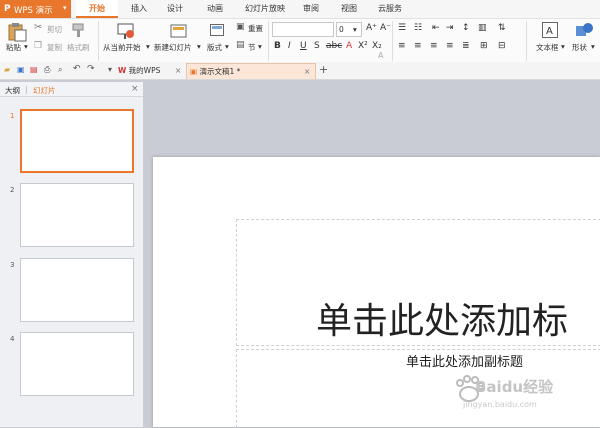 Image resolution: width=600 pixels, height=428 pixels. What do you see at coordinates (144, 70) in the screenshot?
I see `my-wps-label: 我的WPS` at bounding box center [144, 70].